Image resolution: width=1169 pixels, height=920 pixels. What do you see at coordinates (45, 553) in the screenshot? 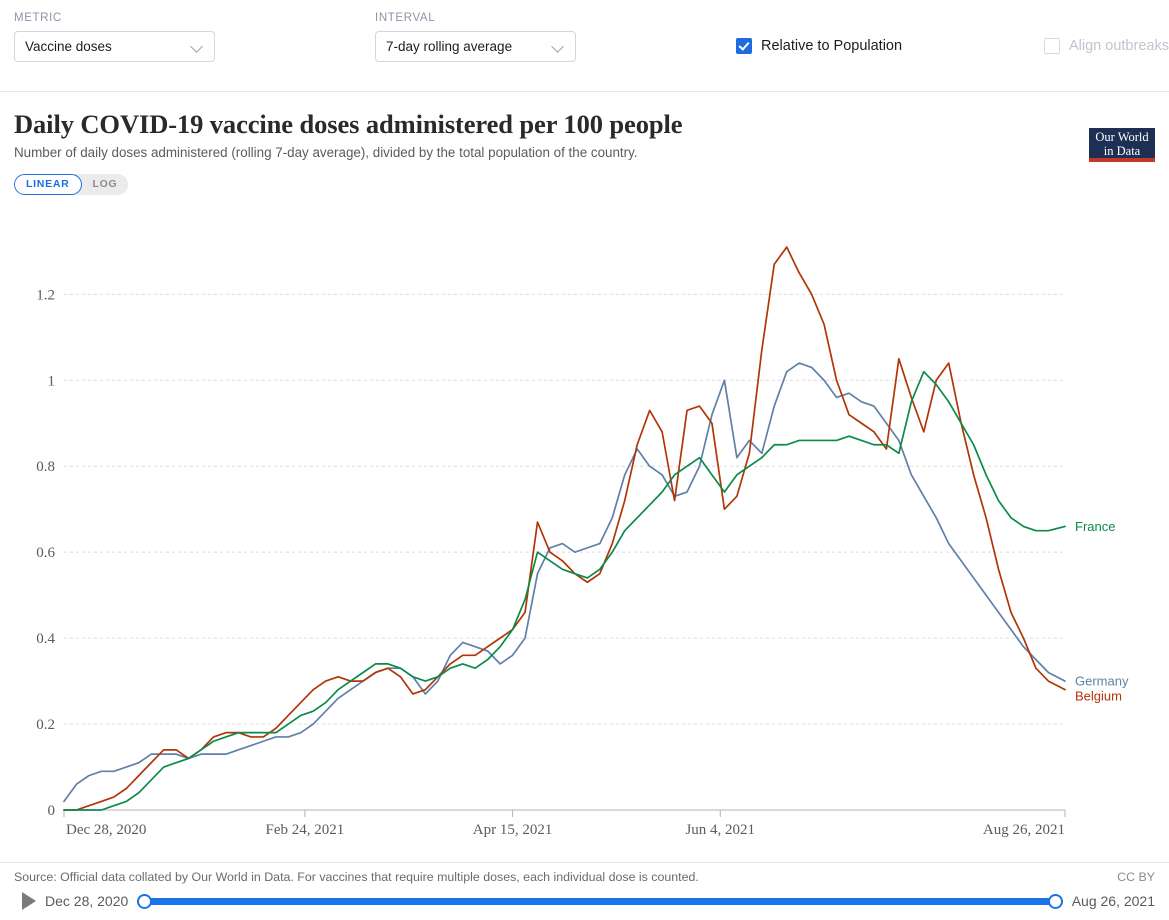
I see `y-axis-tick-label: 0.6` at bounding box center [45, 553].